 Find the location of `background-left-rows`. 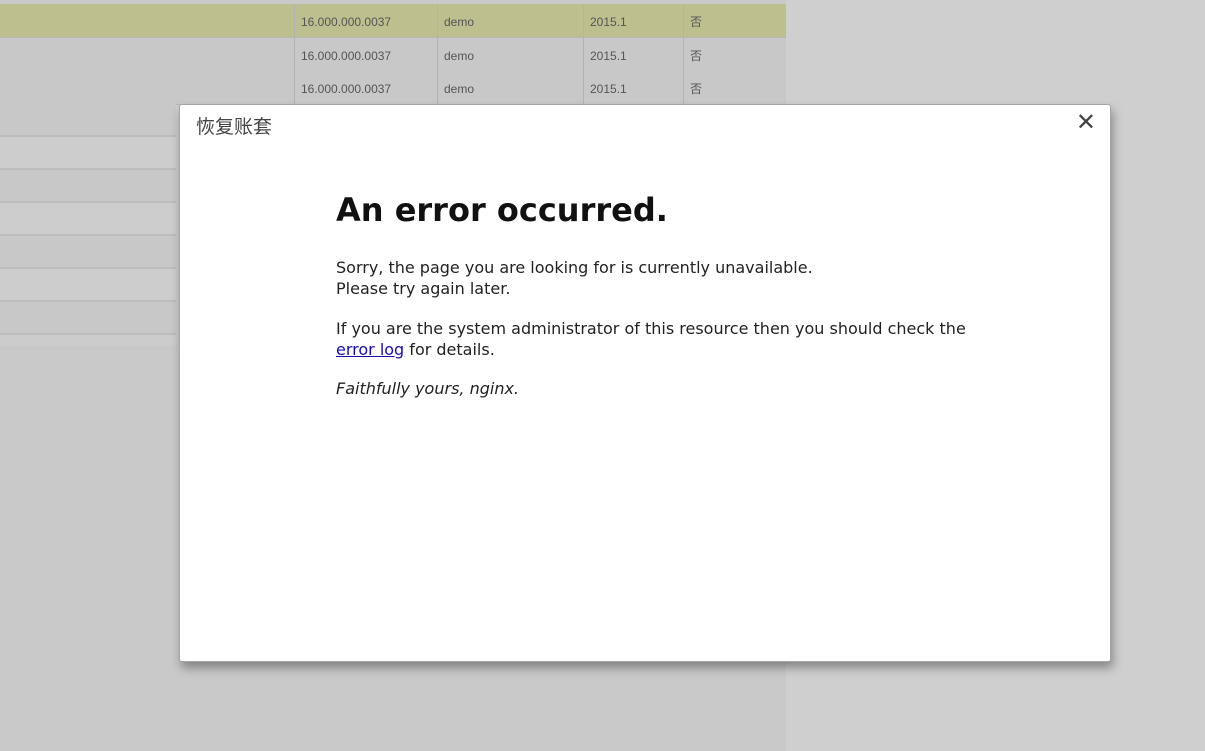

background-left-rows is located at coordinates (88, 219).